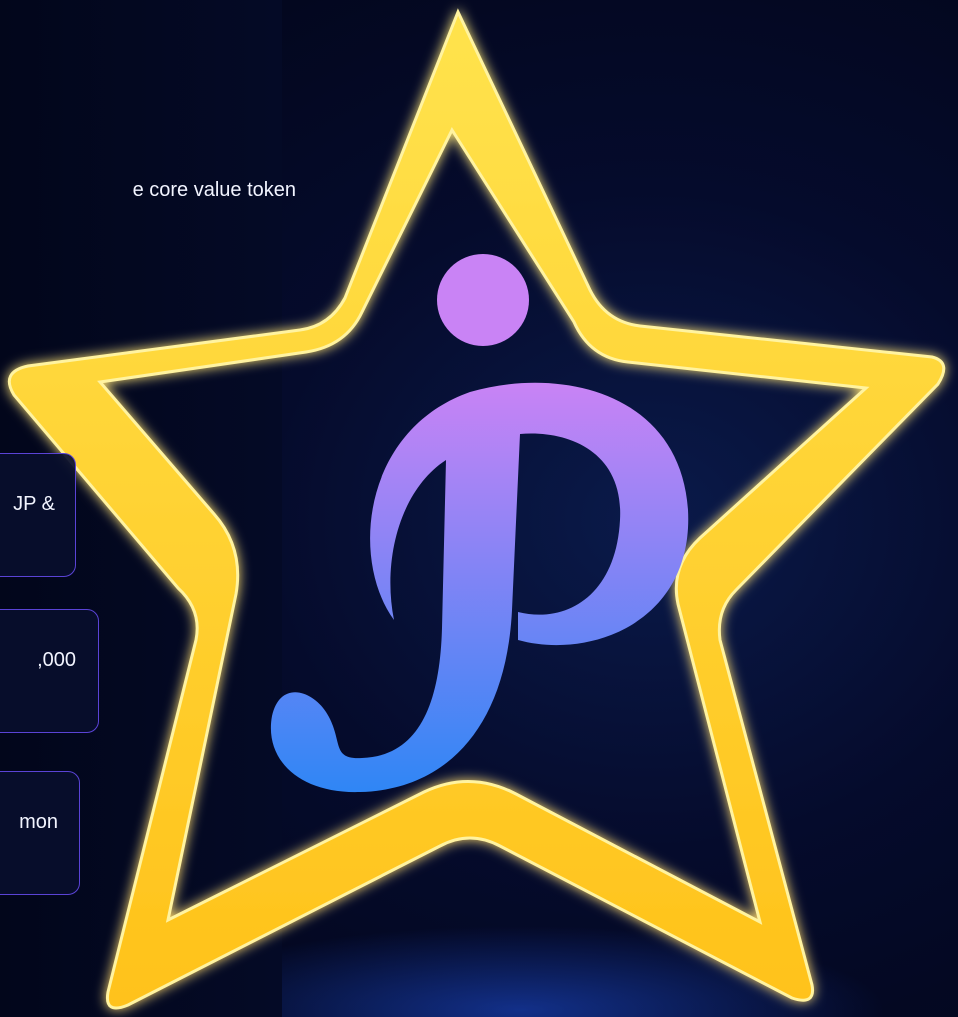 The width and height of the screenshot is (958, 1017). Describe the element at coordinates (34, 504) in the screenshot. I see `feature-card-text: JP &` at that location.